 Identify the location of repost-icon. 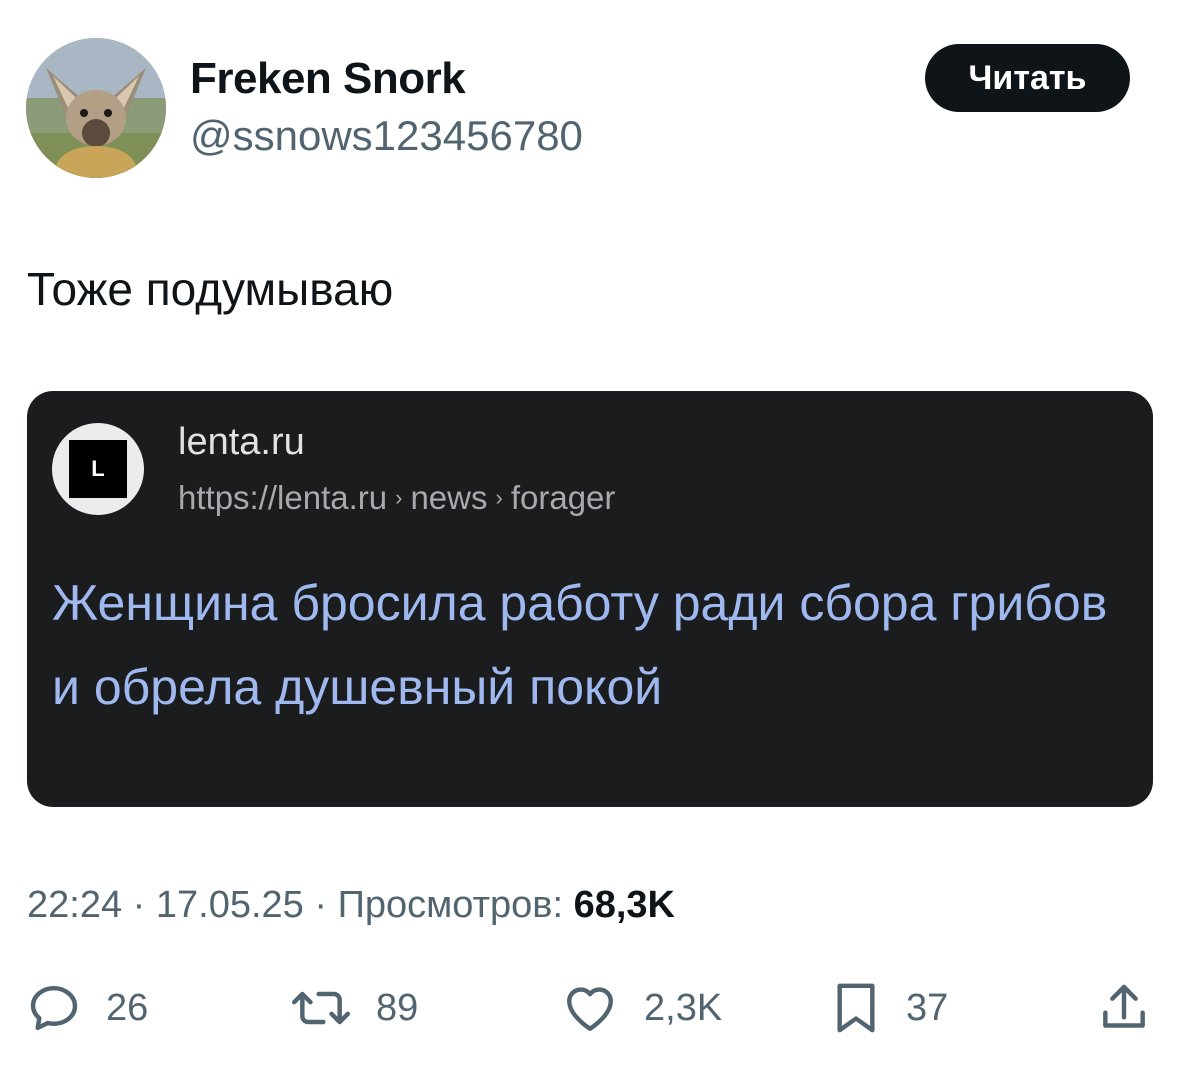
(321, 1008).